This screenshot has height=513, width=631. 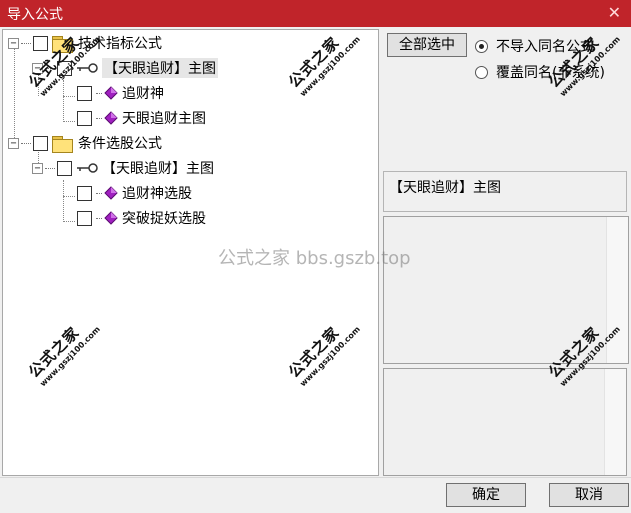 I want to click on close-icon: ✕, so click(x=614, y=12).